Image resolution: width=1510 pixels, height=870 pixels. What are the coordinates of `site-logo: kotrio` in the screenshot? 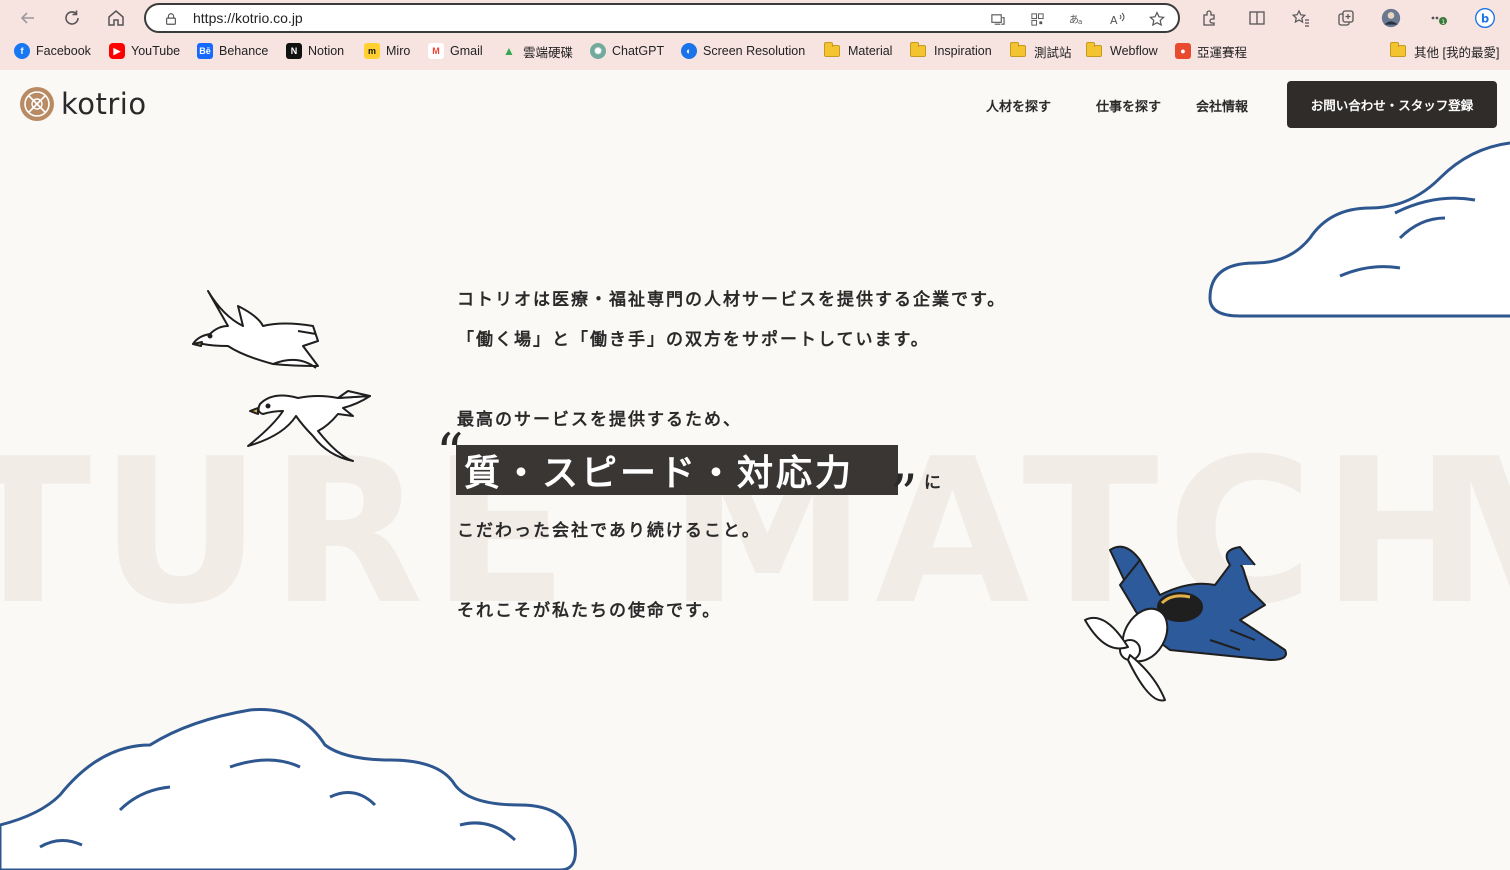 It's located at (83, 104).